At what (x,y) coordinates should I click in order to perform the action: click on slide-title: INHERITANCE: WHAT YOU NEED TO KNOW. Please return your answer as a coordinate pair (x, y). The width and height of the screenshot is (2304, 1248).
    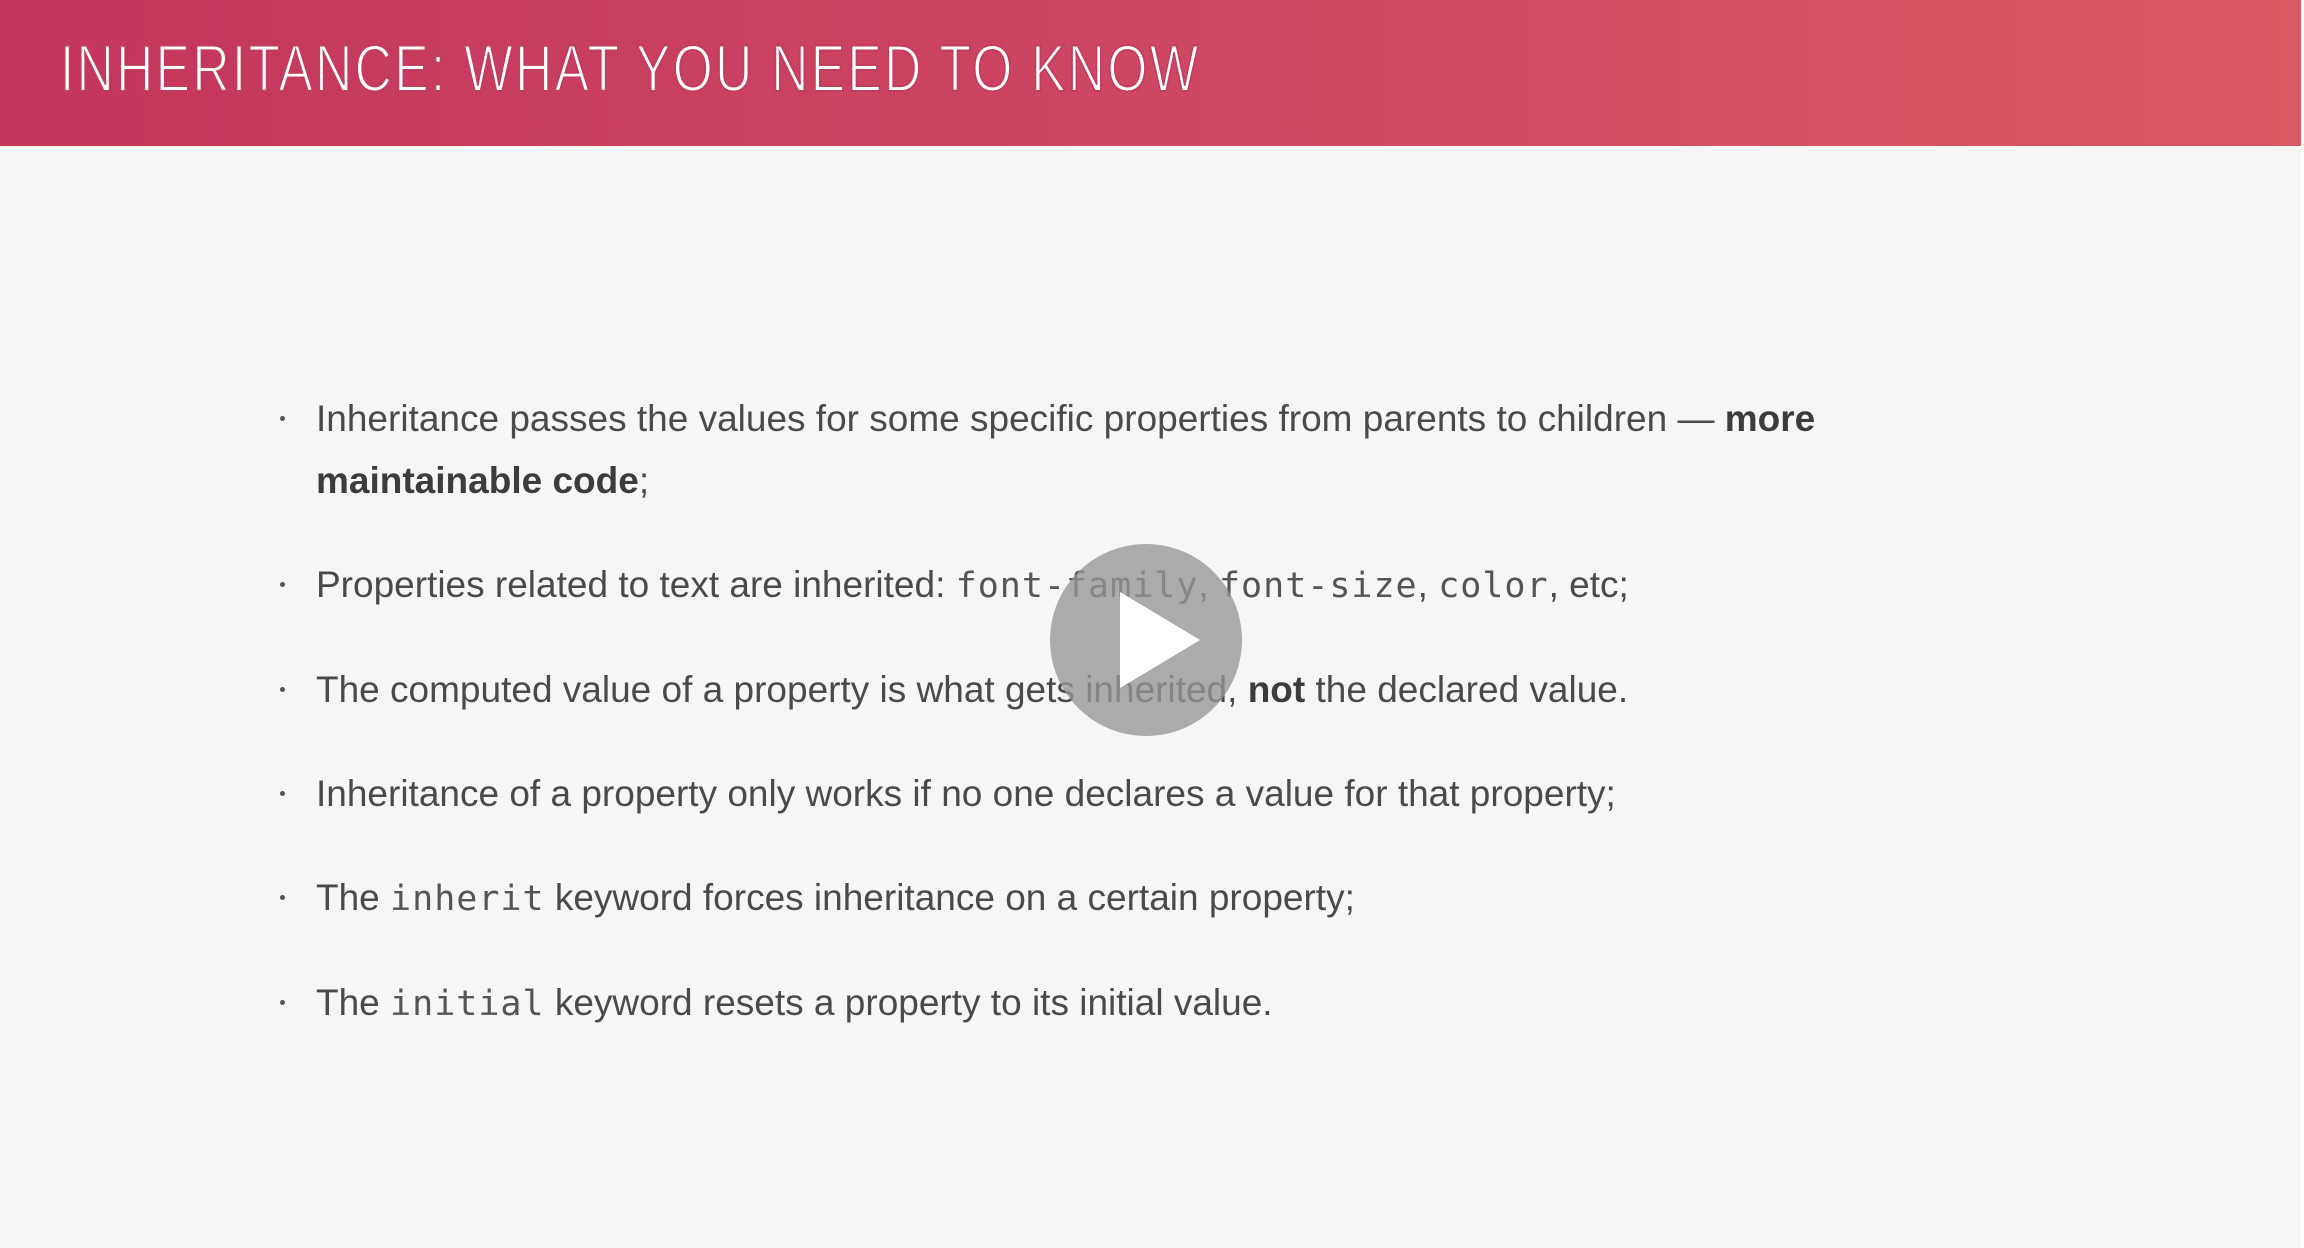
    Looking at the image, I should click on (630, 68).